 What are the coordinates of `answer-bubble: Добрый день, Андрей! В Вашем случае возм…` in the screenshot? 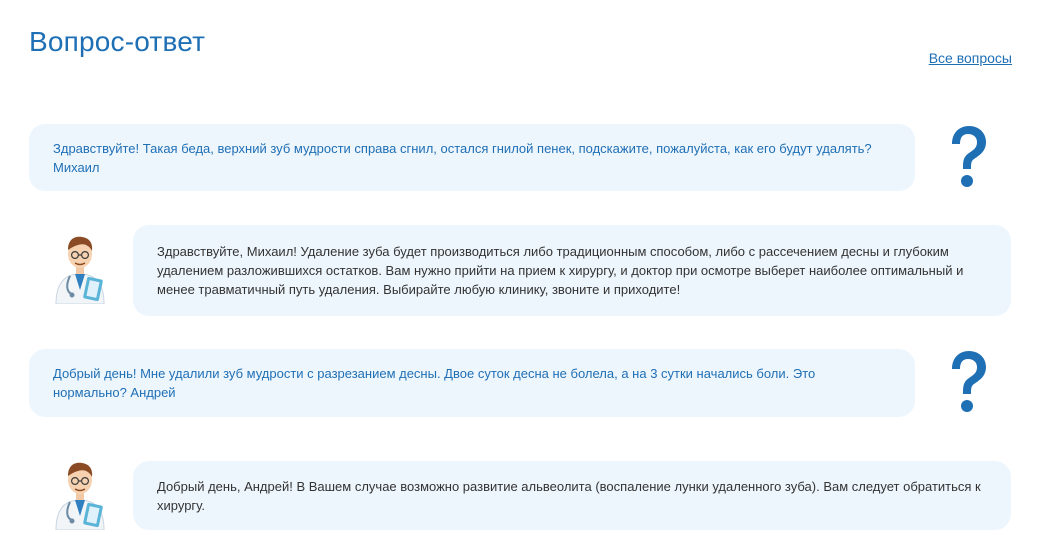 It's located at (572, 495).